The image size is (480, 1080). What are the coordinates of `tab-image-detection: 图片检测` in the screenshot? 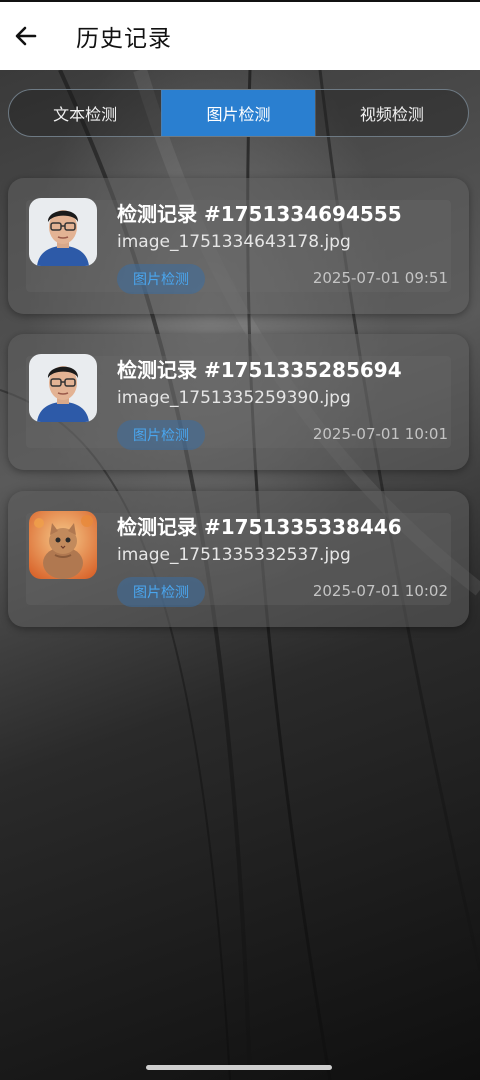 It's located at (238, 113).